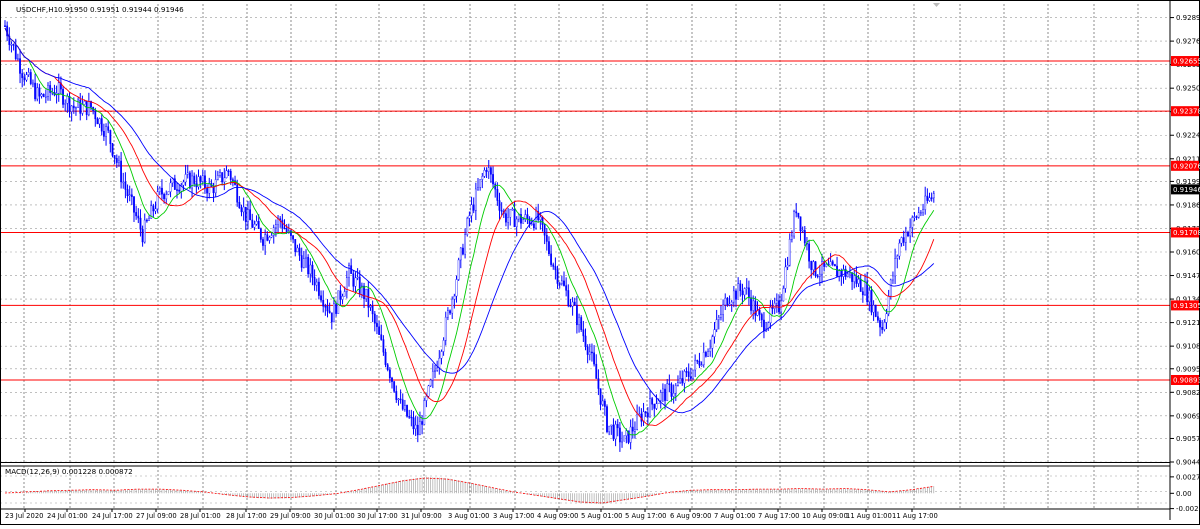 This screenshot has height=529, width=1200. I want to click on level-badge-label: 0.90893, so click(1186, 380).